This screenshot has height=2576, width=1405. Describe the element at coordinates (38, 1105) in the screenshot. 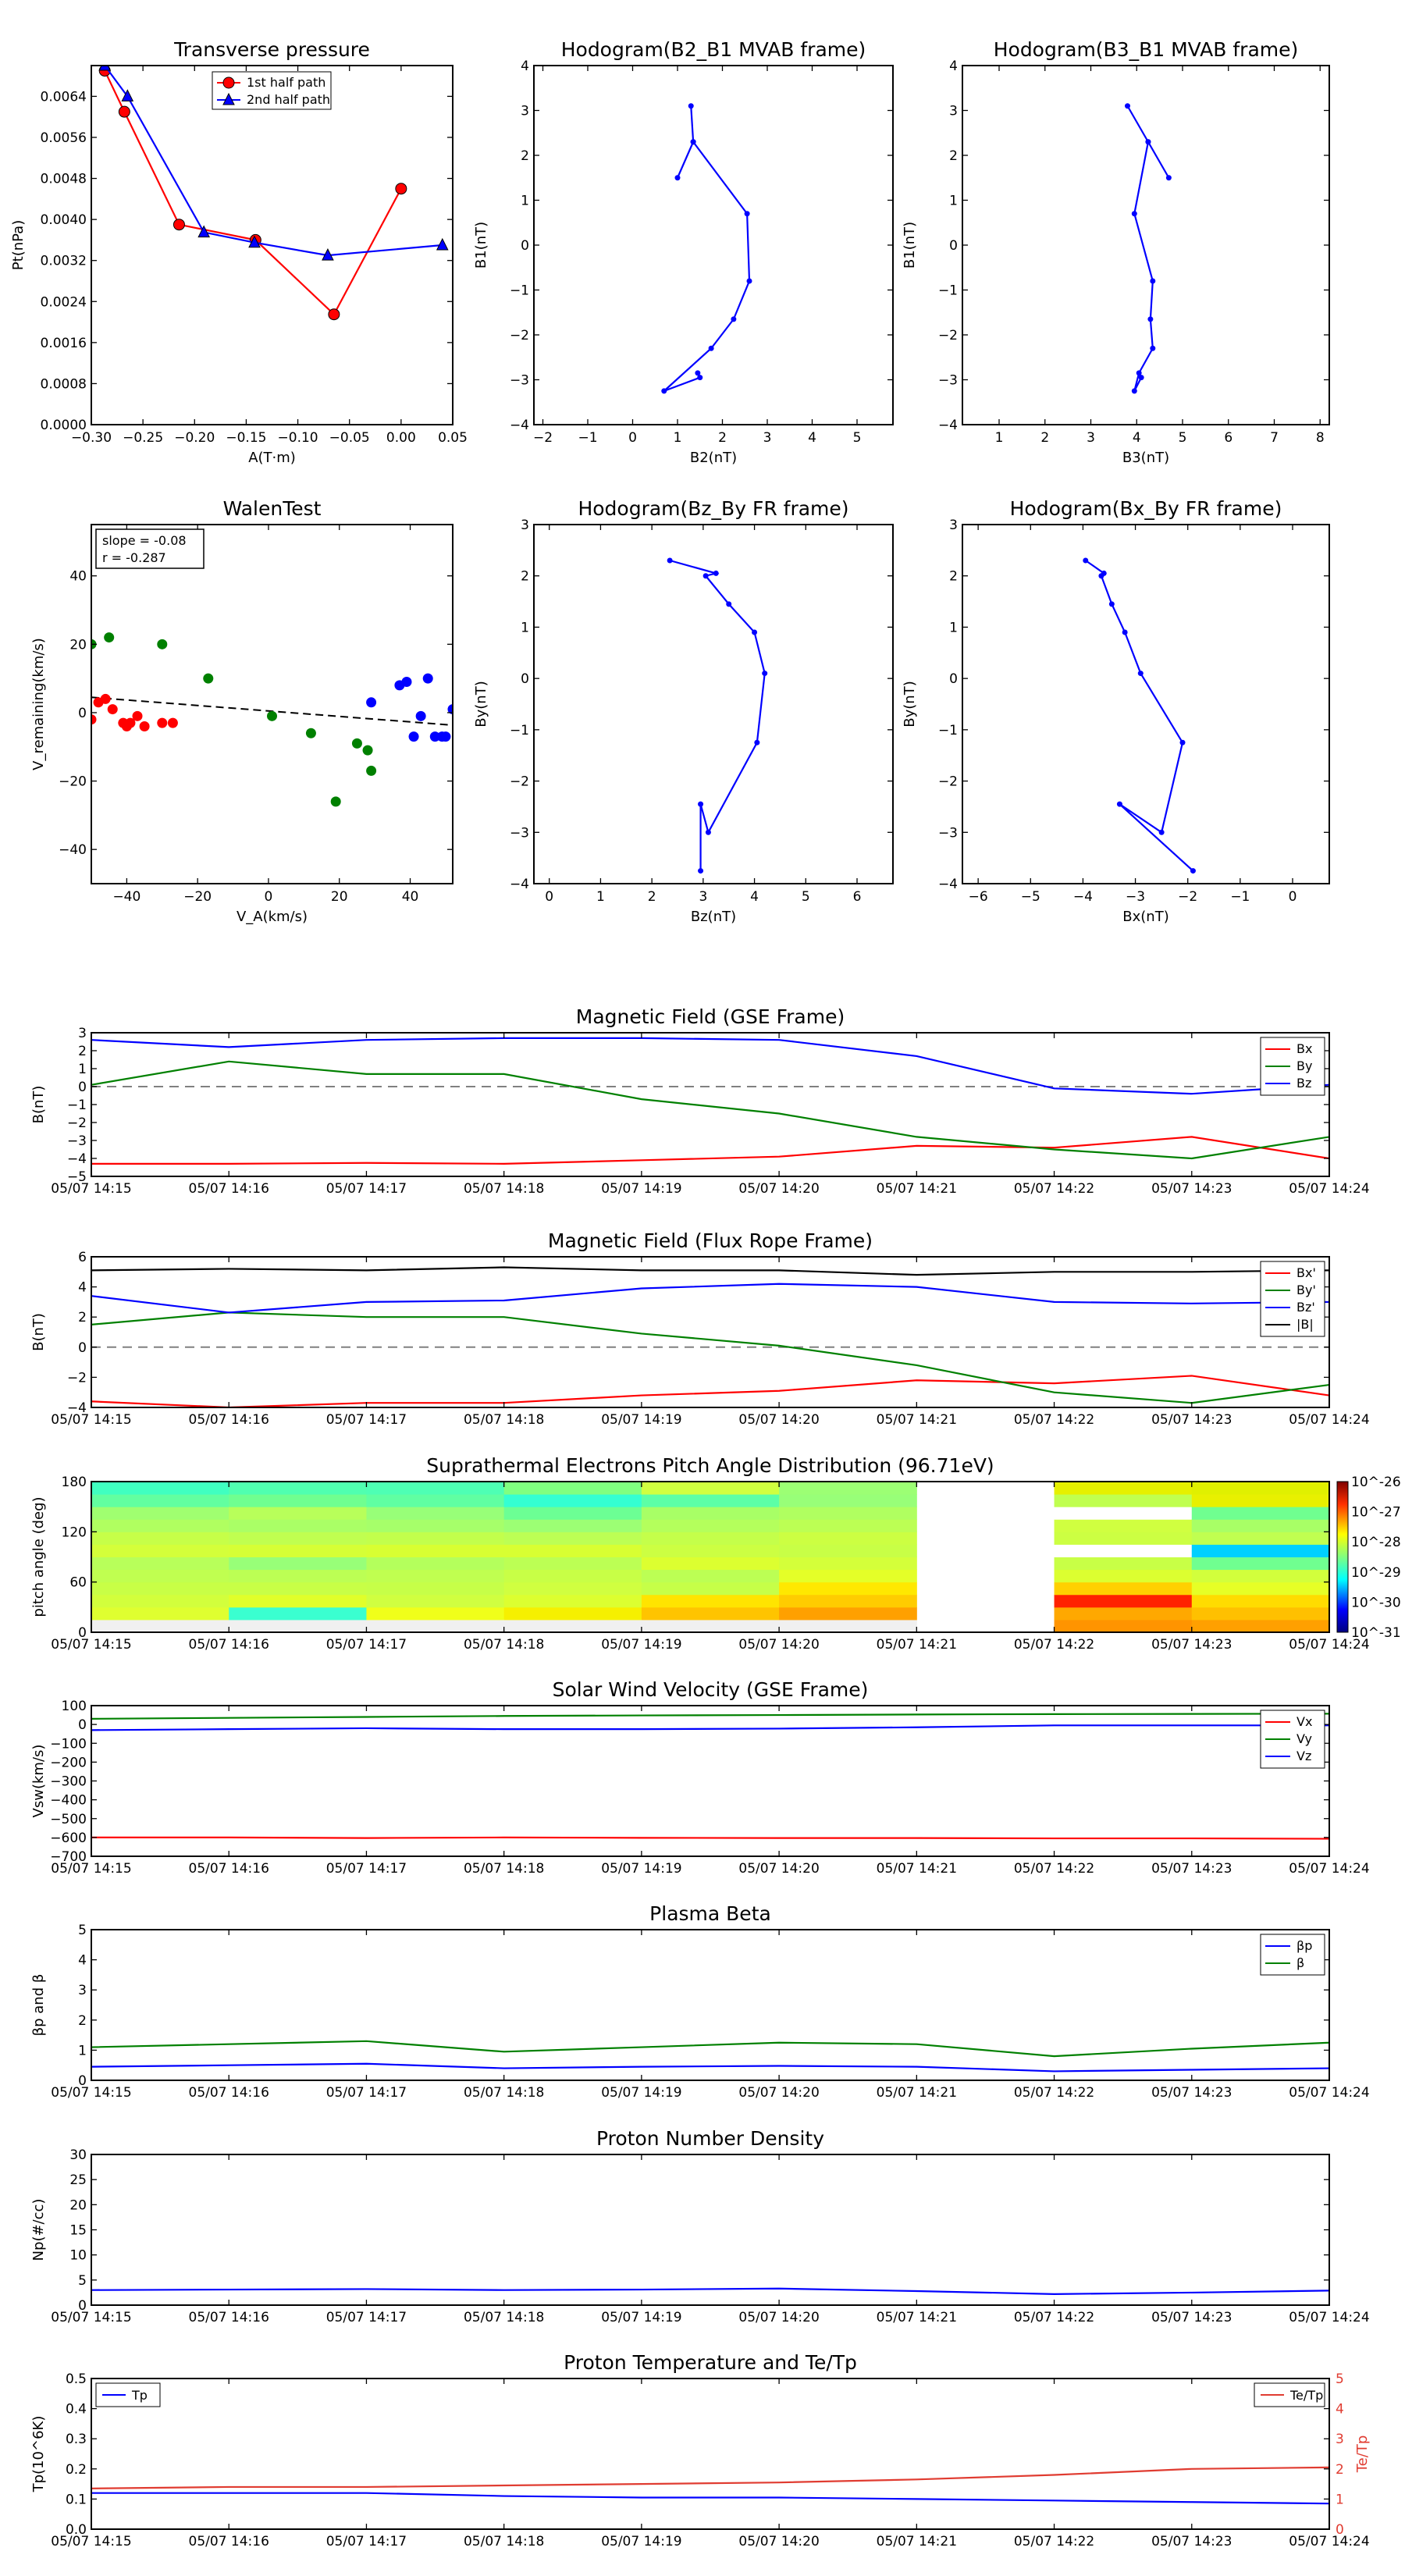

I see `y-axis-label: B(nT)` at that location.